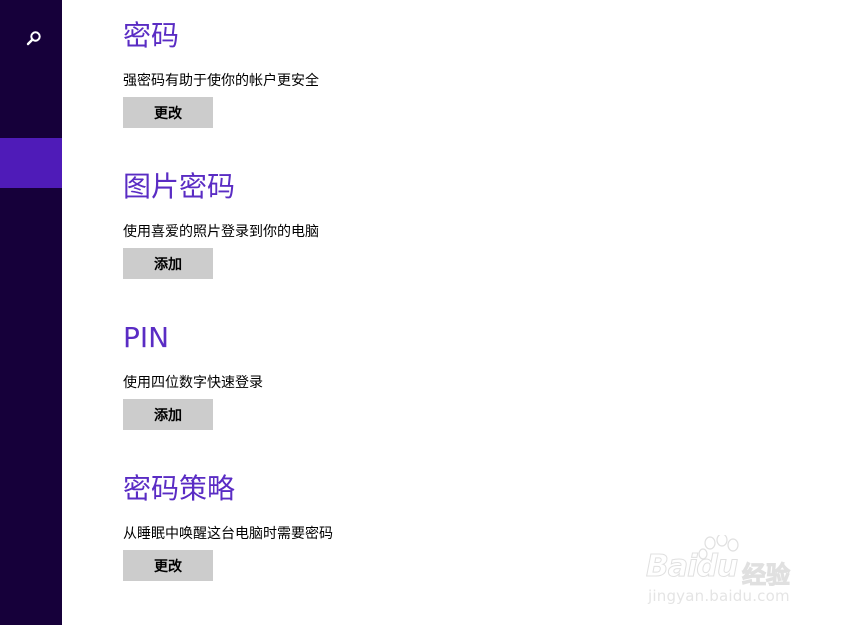  What do you see at coordinates (31, 163) in the screenshot?
I see `selected-nav-item` at bounding box center [31, 163].